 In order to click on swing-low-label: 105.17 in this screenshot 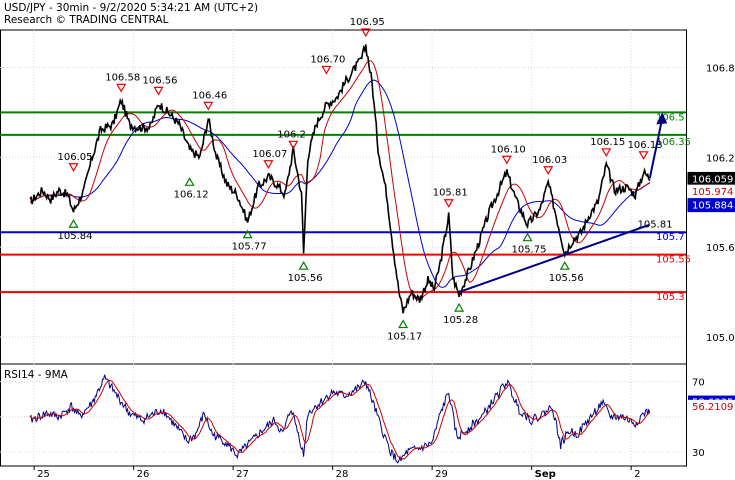, I will do `click(404, 337)`.